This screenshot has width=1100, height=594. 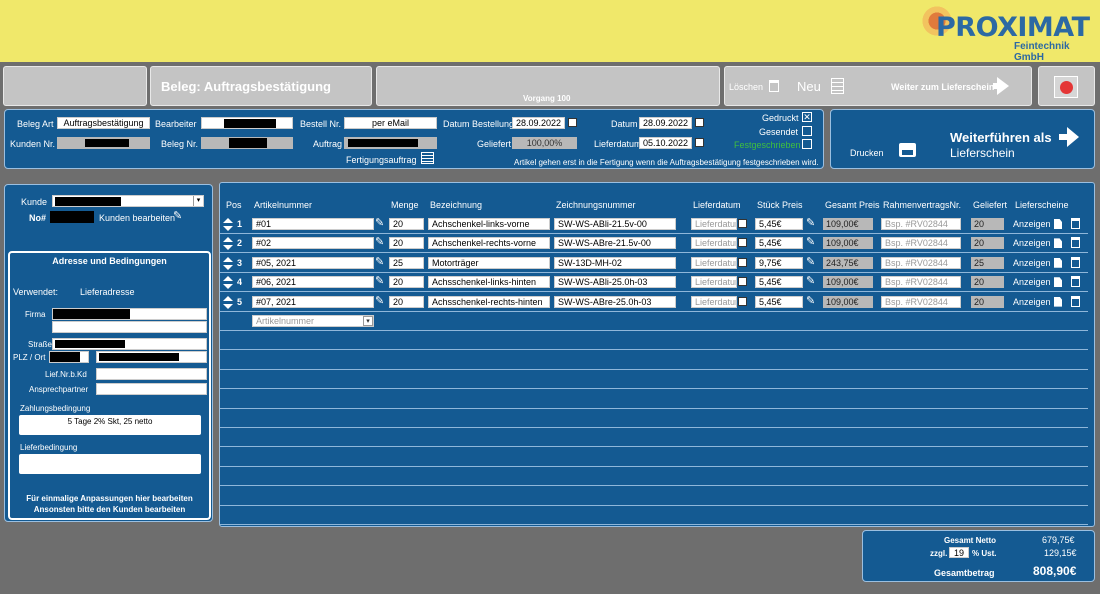 What do you see at coordinates (313, 301) in the screenshot?
I see `artikelnummer-field: #07, 2021` at bounding box center [313, 301].